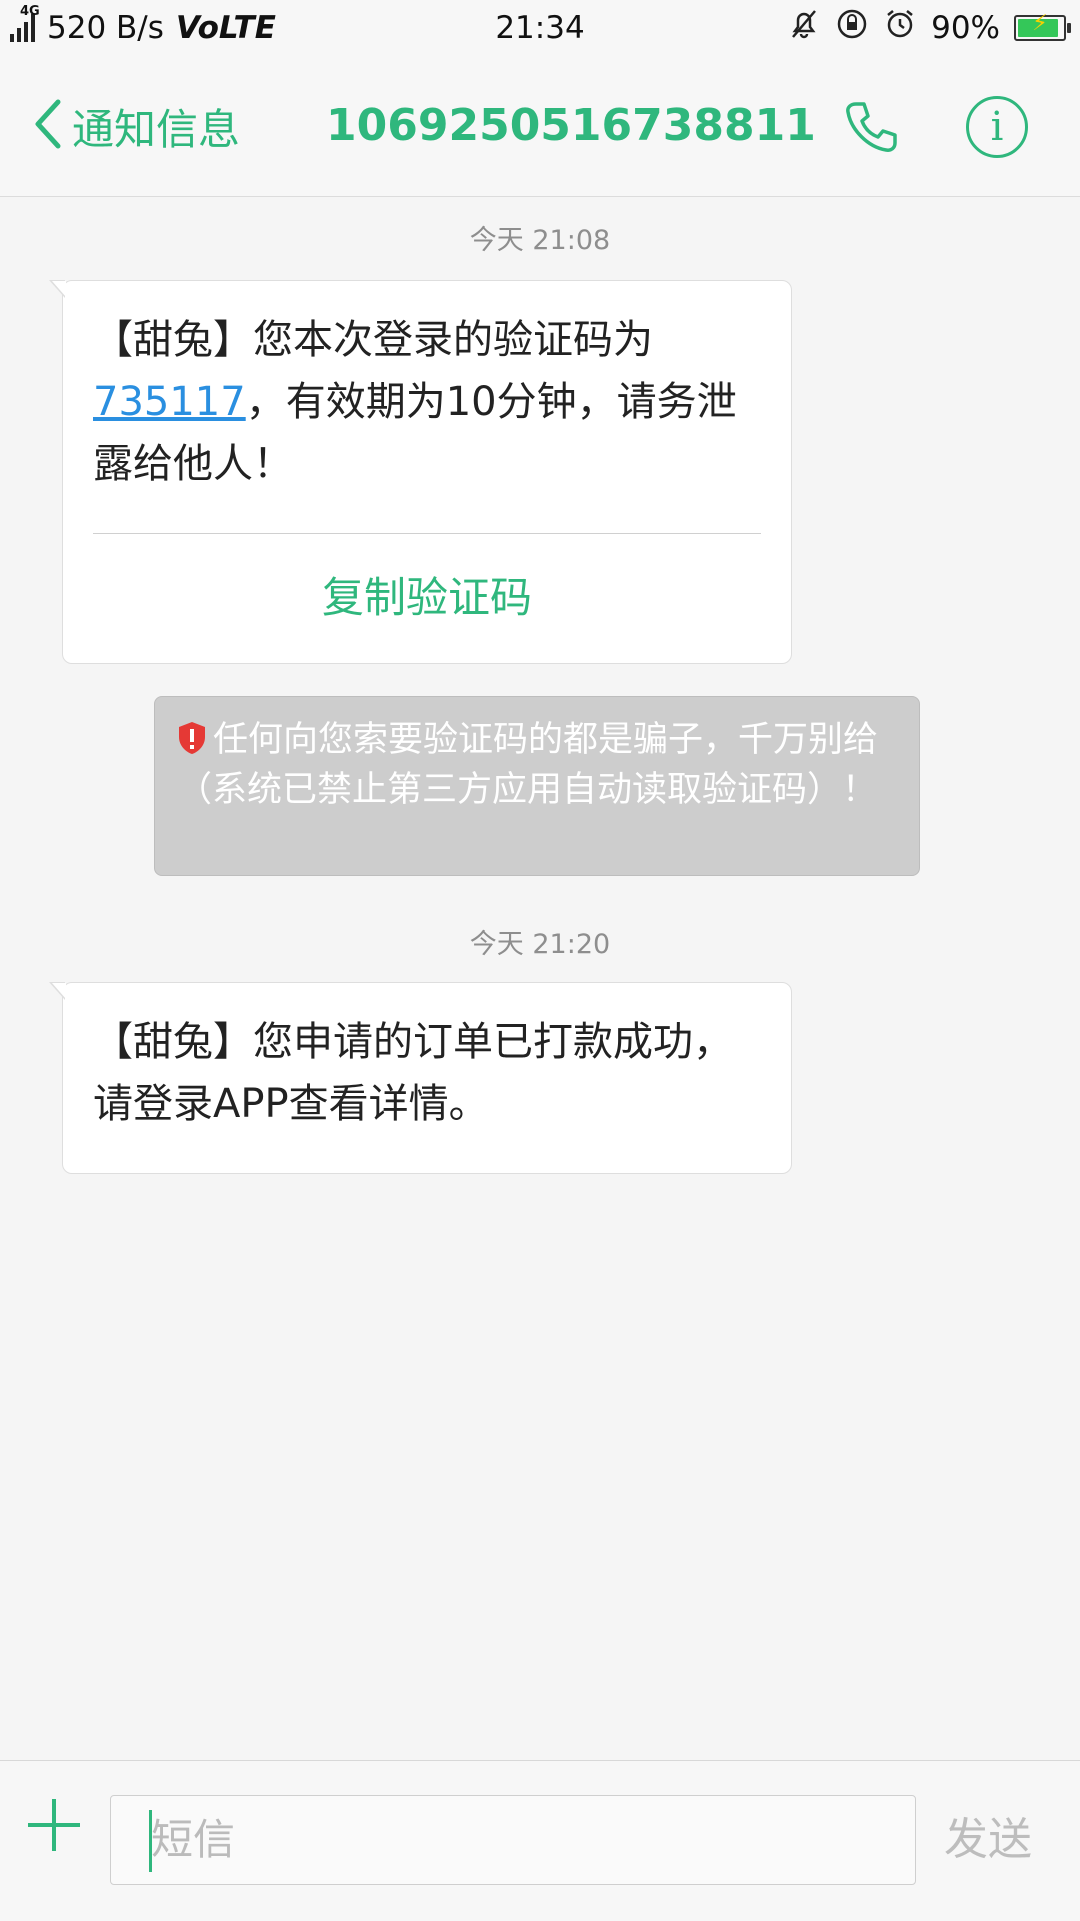  I want to click on message-bubble: 【甜兔】您申请的订单已打款成功，请登录APP查看详情。, so click(420, 1078).